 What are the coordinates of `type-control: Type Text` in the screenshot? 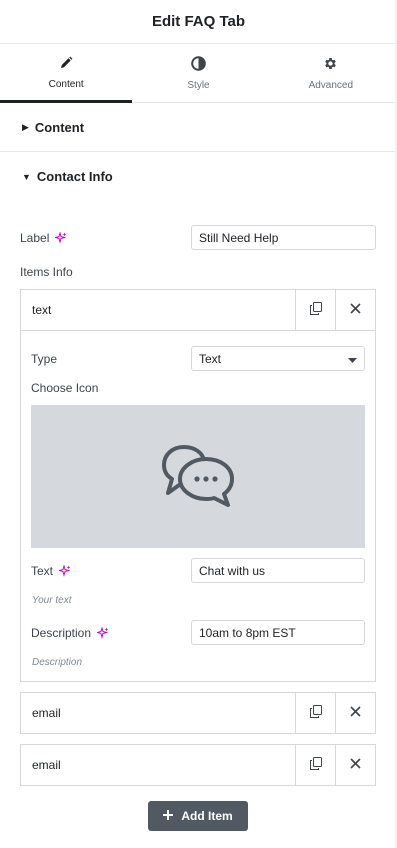 It's located at (198, 358).